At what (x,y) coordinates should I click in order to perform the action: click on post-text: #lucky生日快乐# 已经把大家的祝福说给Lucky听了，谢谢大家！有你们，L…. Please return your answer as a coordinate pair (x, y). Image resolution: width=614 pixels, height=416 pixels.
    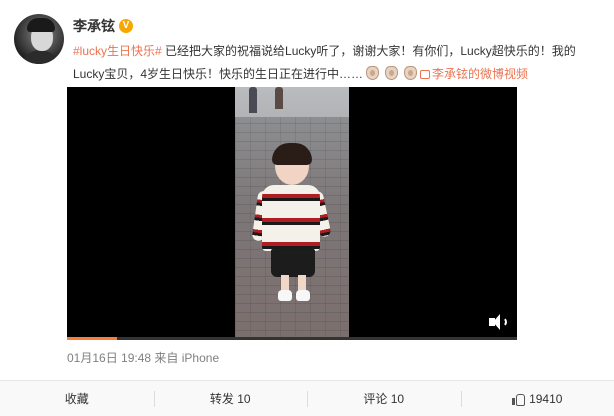
    Looking at the image, I should click on (338, 63).